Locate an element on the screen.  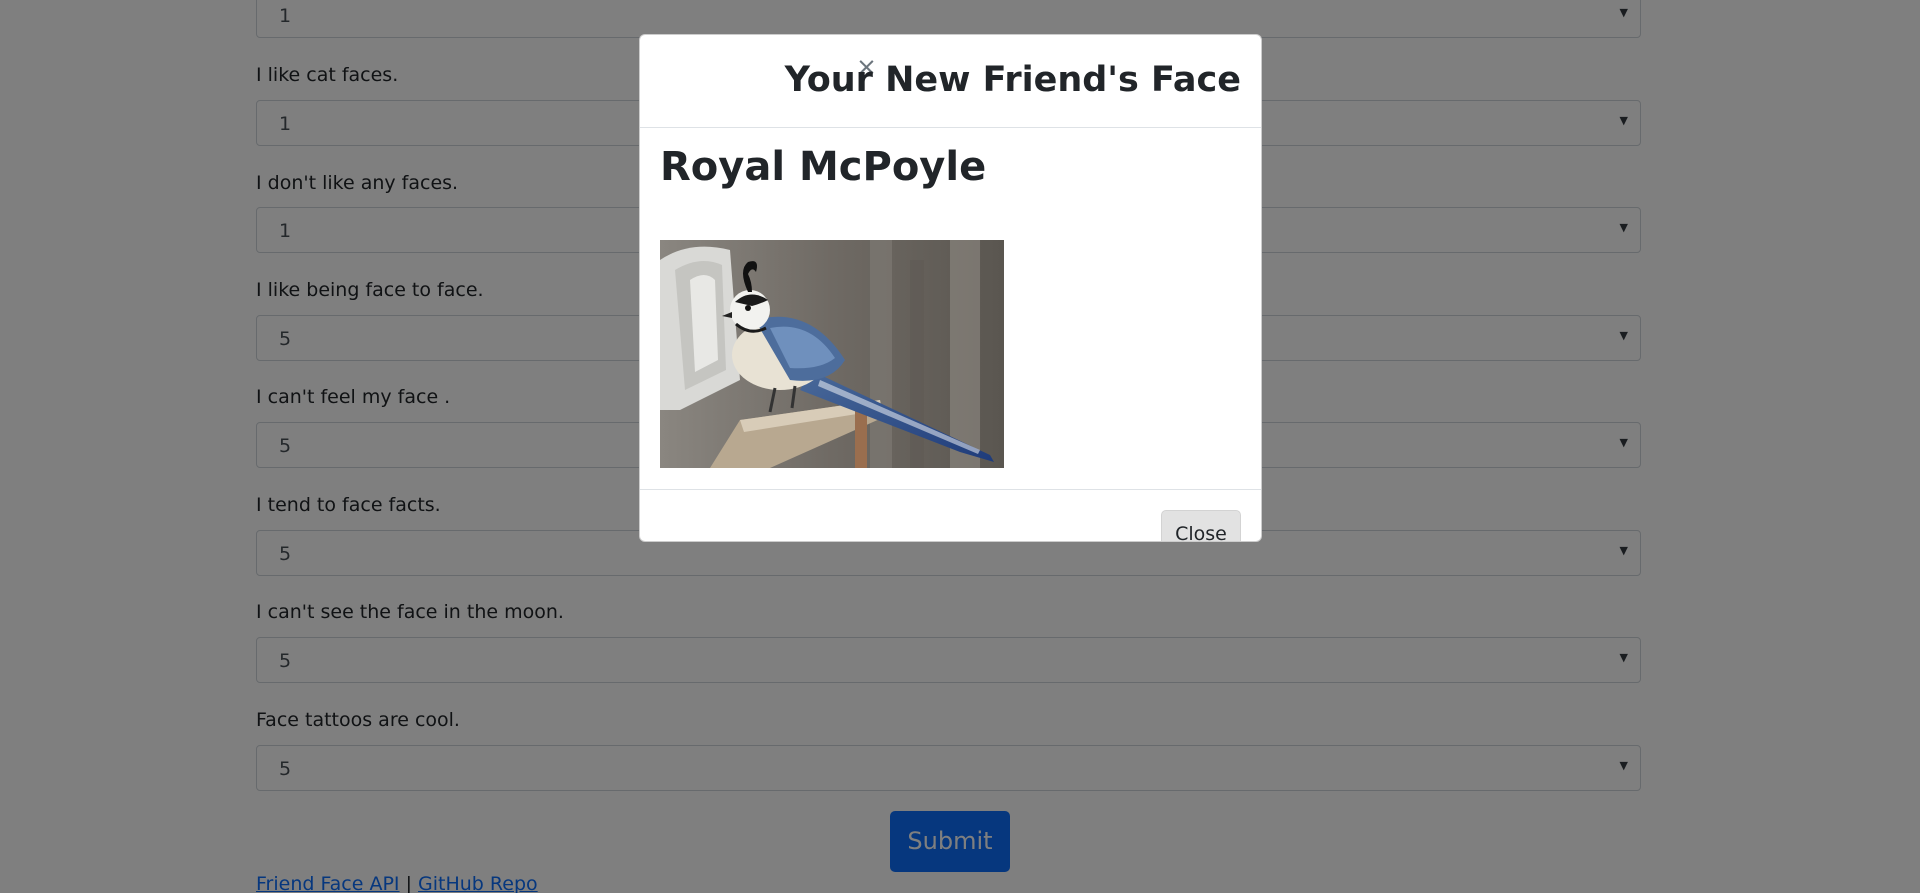
modal-footer: Close is located at coordinates (950, 515).